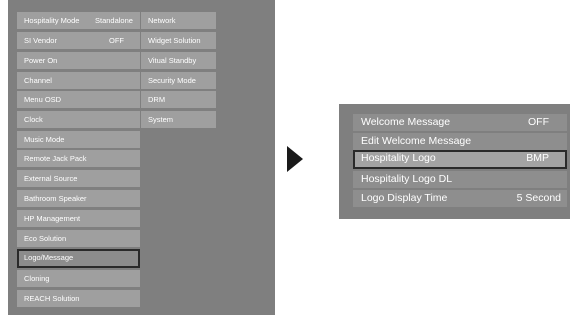 The image size is (570, 315). What do you see at coordinates (78, 60) in the screenshot?
I see `menu-item-power-on: Power On` at bounding box center [78, 60].